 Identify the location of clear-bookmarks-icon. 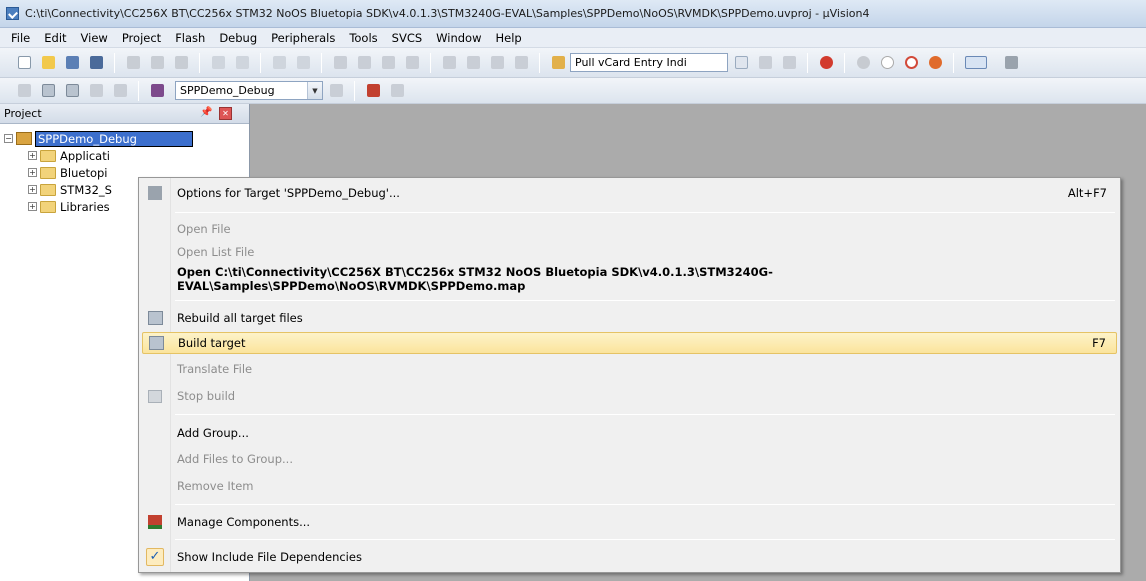
(412, 62).